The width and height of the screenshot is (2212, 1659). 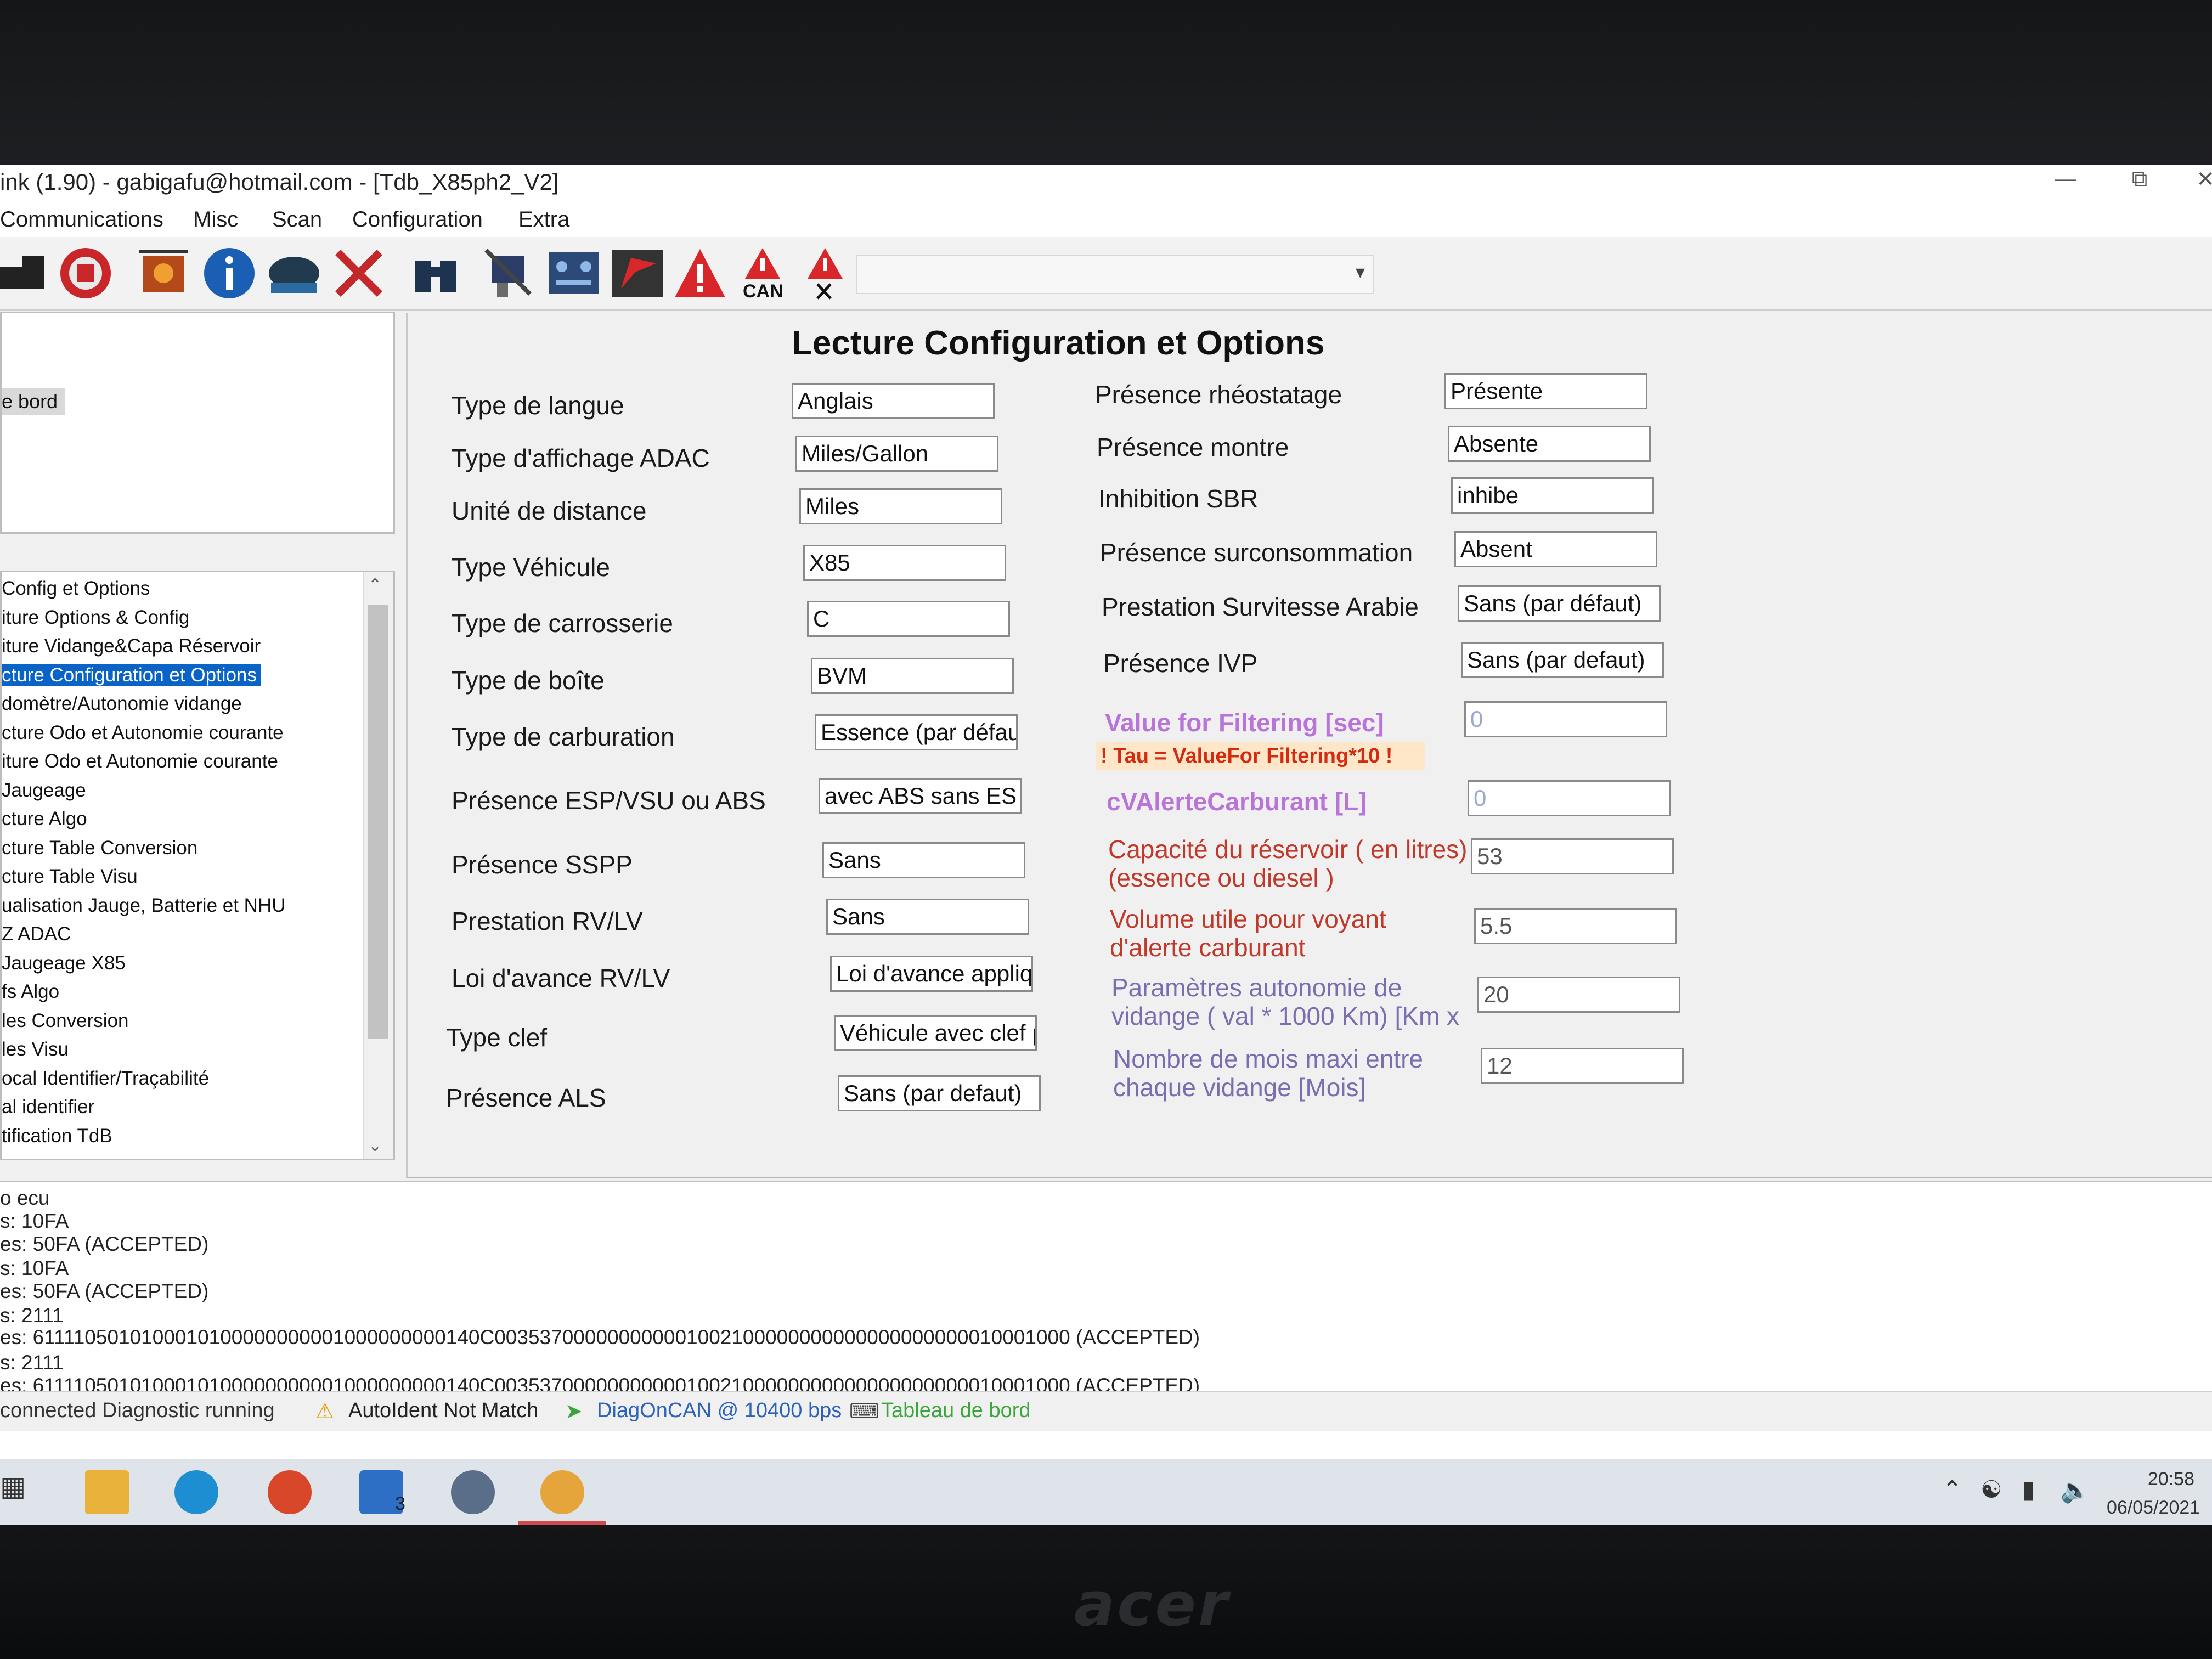 I want to click on list-item: domètre/Autonomie vidange, so click(x=122, y=704).